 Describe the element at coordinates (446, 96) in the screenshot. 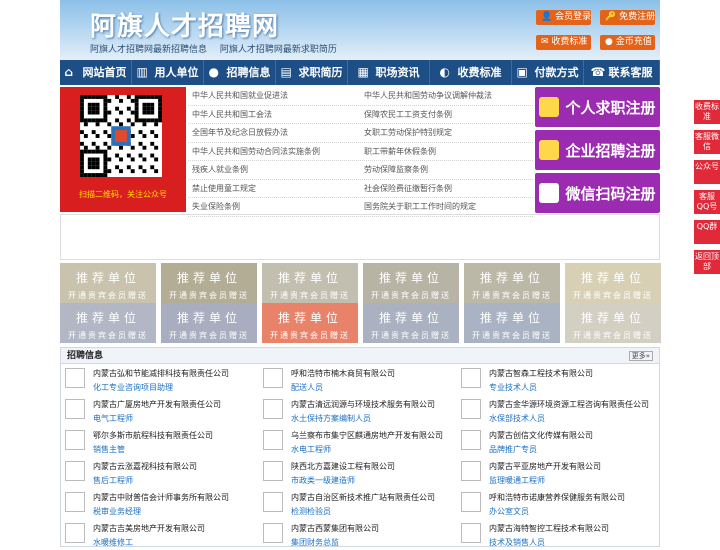

I see `law-link: 中华人民共和国劳动争议调解仲裁法` at that location.